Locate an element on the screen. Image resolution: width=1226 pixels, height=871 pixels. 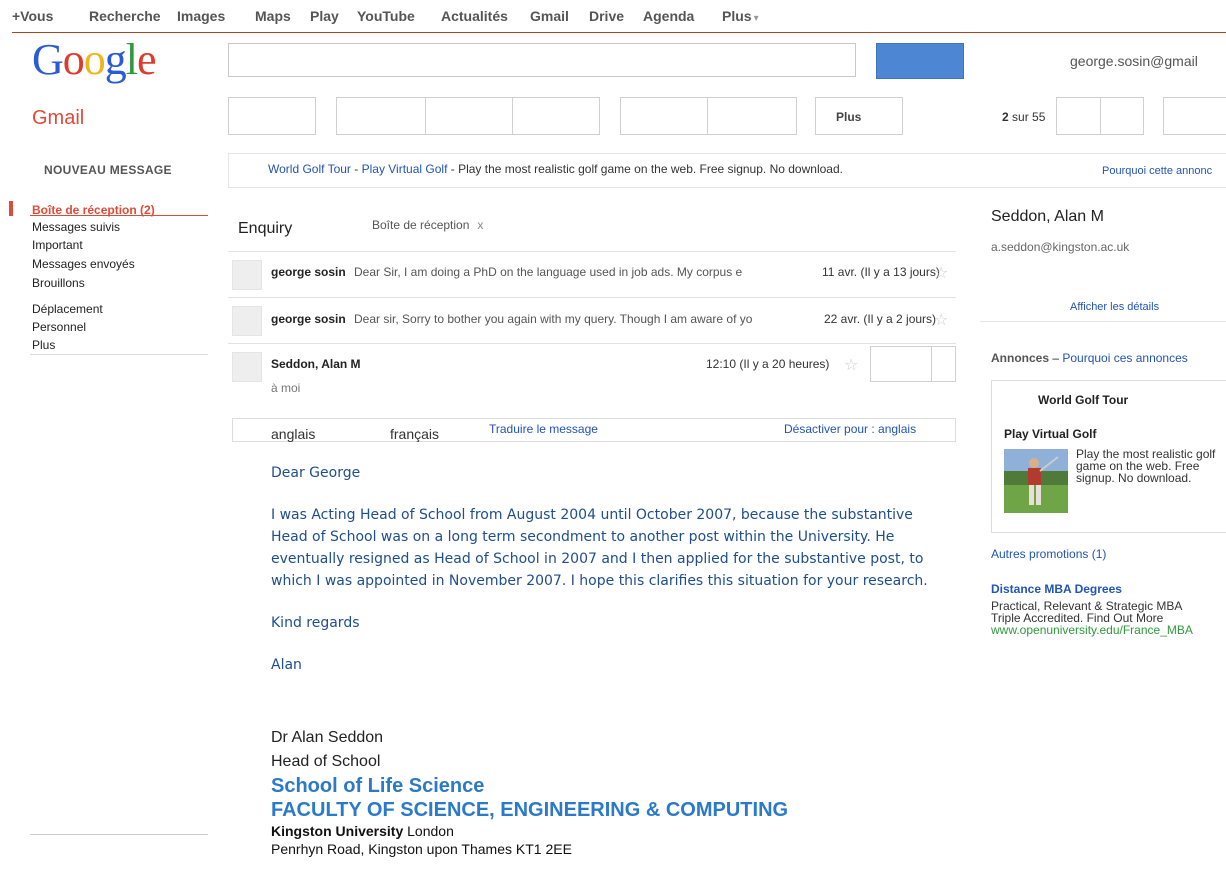
toolbar-move-button is located at coordinates (664, 116).